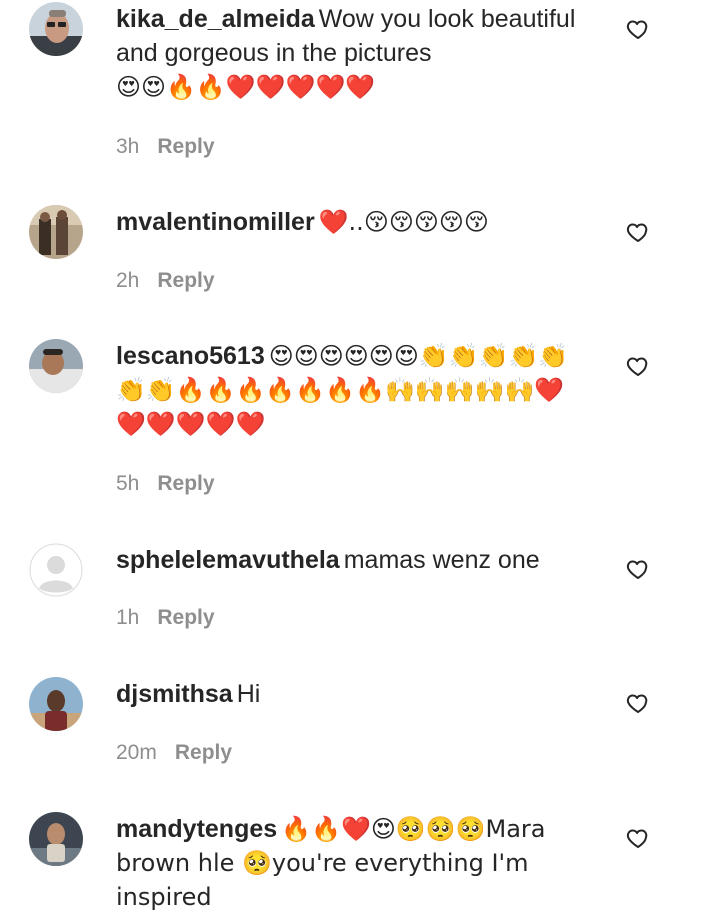  I want to click on comment-text: mamas wenz one, so click(441, 560).